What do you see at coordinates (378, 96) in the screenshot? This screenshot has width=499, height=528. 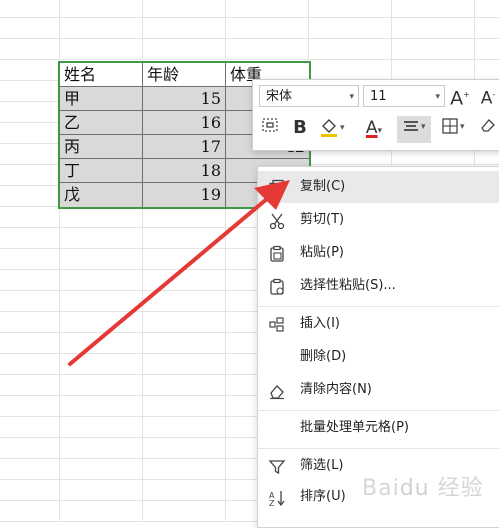 I see `font-size-value: 11` at bounding box center [378, 96].